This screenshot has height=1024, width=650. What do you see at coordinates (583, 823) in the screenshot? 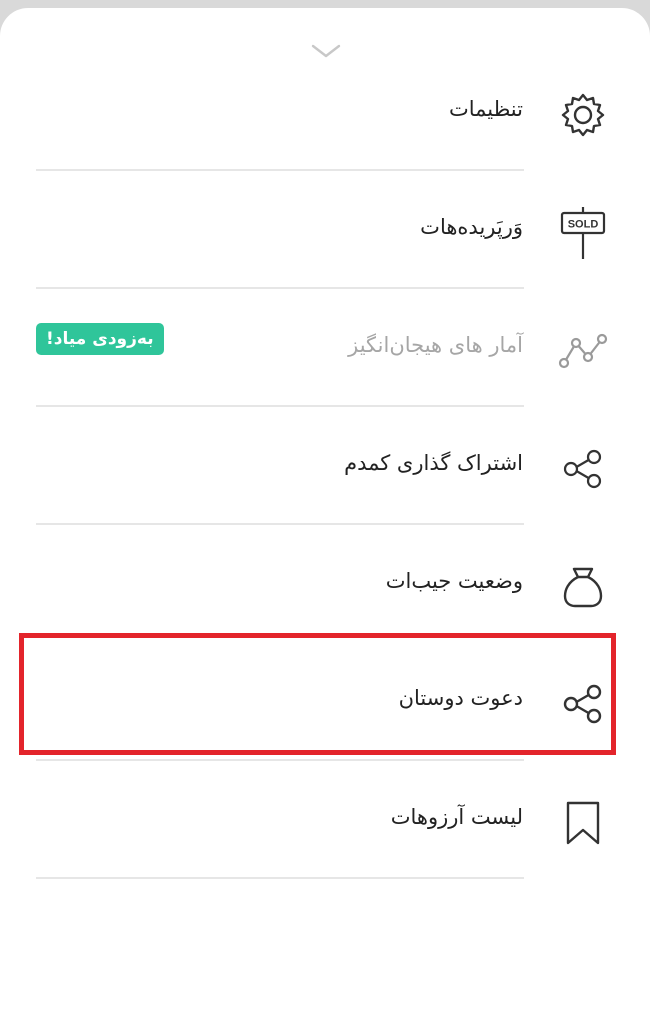
I see `bookmark-icon` at bounding box center [583, 823].